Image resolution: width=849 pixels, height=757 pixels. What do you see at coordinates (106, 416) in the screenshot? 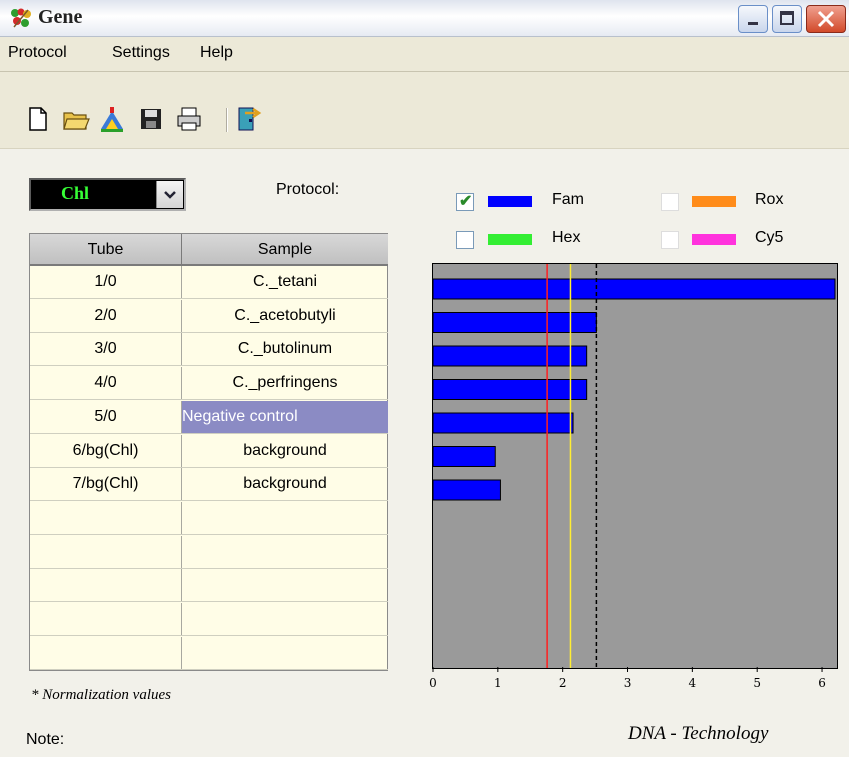
I see `tube-cell: 5/0` at bounding box center [106, 416].